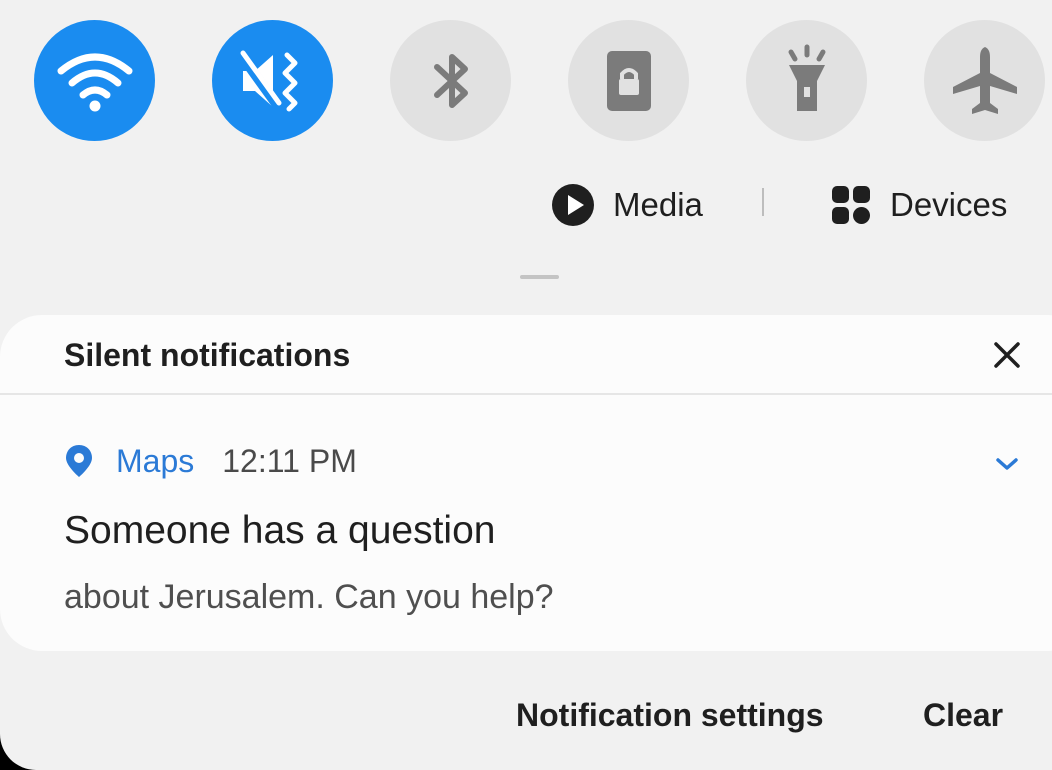  I want to click on sound-mode-toggle, so click(272, 80).